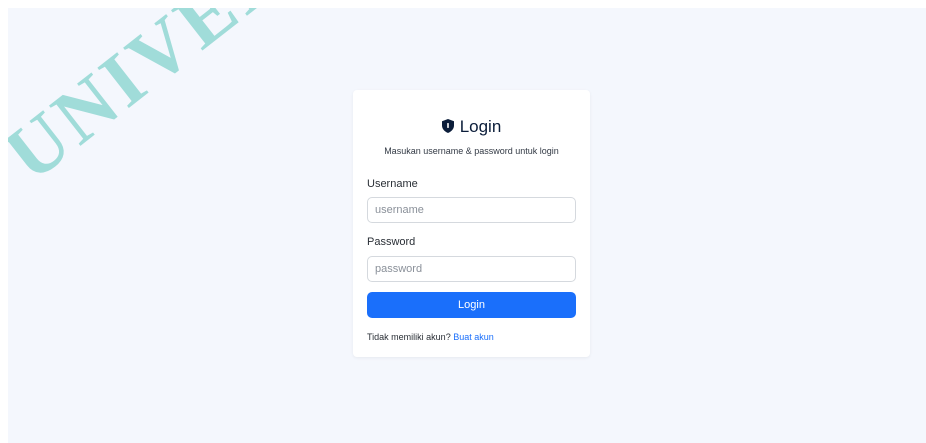  Describe the element at coordinates (447, 126) in the screenshot. I see `shield-icon` at that location.